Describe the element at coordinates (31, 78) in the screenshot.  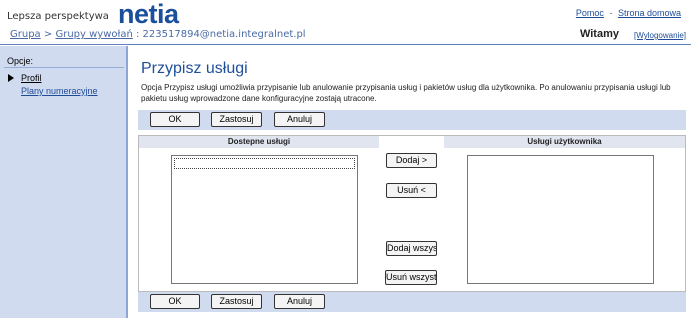
I see `sidebar-item-profil: Profil` at that location.